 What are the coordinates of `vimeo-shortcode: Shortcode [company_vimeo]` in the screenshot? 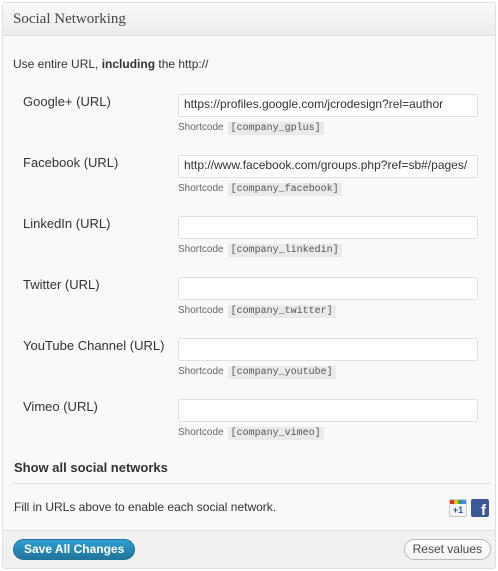 It's located at (251, 433).